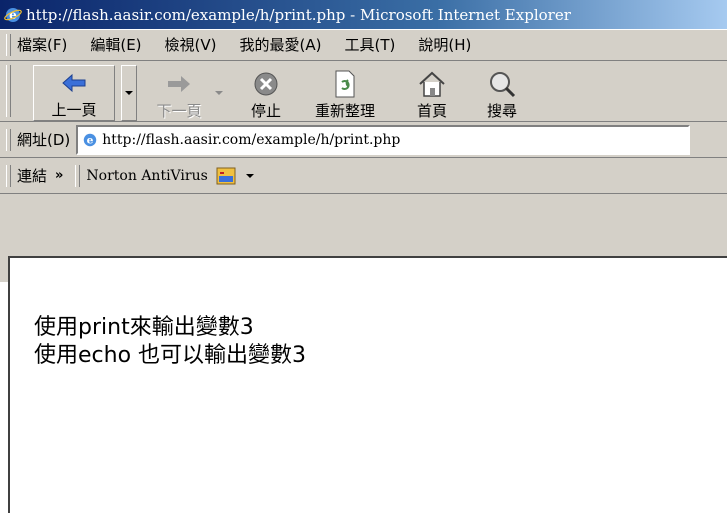 This screenshot has height=513, width=727. Describe the element at coordinates (59, 175) in the screenshot. I see `links-chevron-icon: »` at that location.